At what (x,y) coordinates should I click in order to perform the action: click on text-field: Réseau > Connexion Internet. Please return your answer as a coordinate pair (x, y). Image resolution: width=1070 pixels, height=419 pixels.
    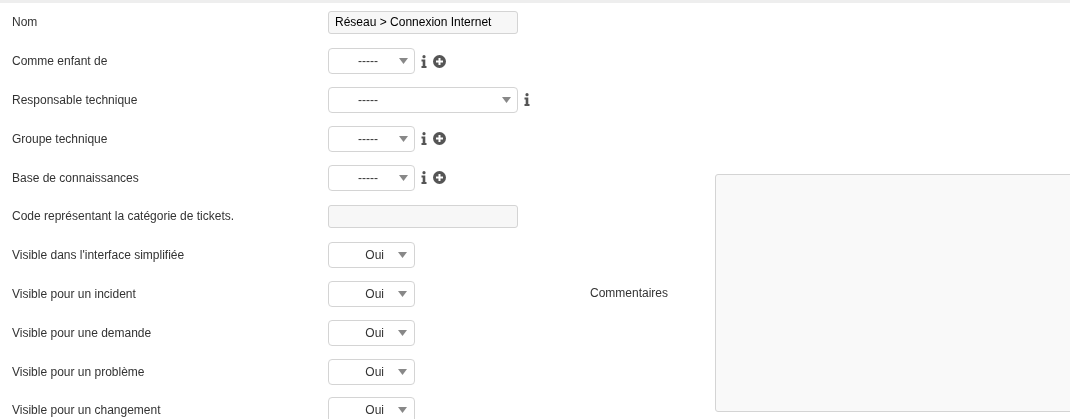
    Looking at the image, I should click on (423, 22).